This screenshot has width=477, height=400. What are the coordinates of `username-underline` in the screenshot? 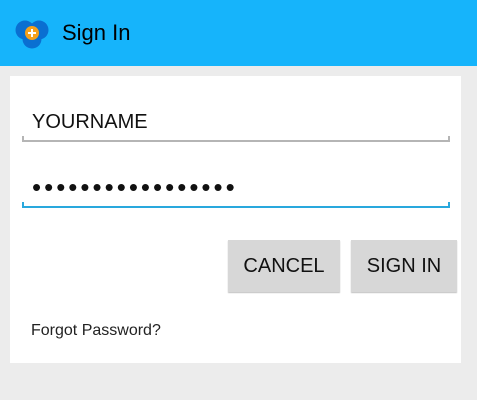 It's located at (236, 139).